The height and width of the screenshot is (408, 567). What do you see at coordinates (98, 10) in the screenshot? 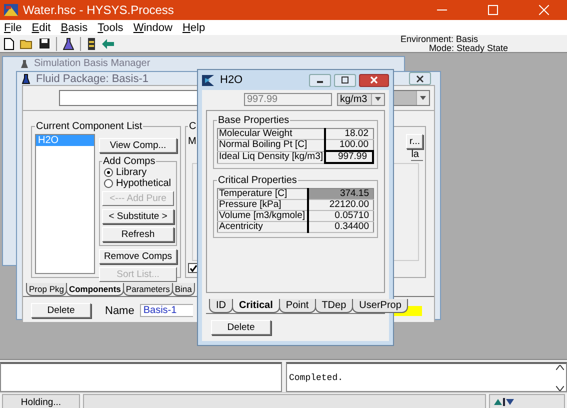
I see `window-title: Water.hsc - HYSYS.Process` at bounding box center [98, 10].